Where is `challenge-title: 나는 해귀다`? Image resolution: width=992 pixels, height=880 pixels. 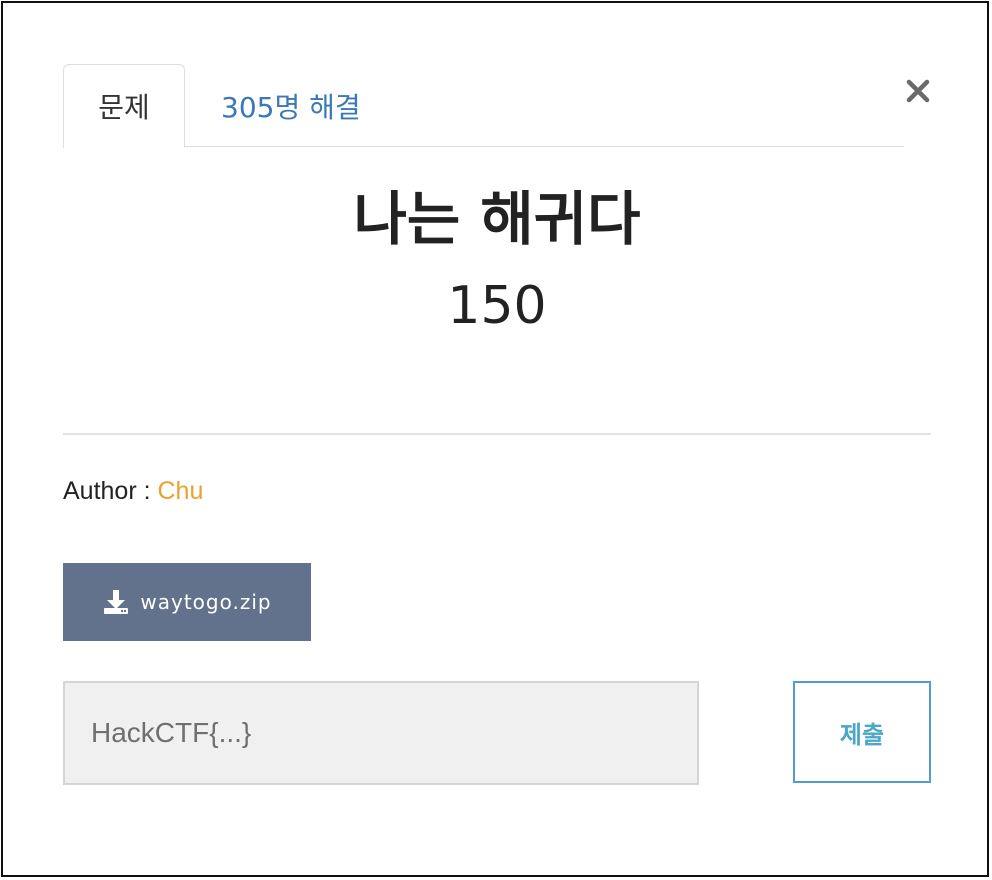 challenge-title: 나는 해귀다 is located at coordinates (497, 219).